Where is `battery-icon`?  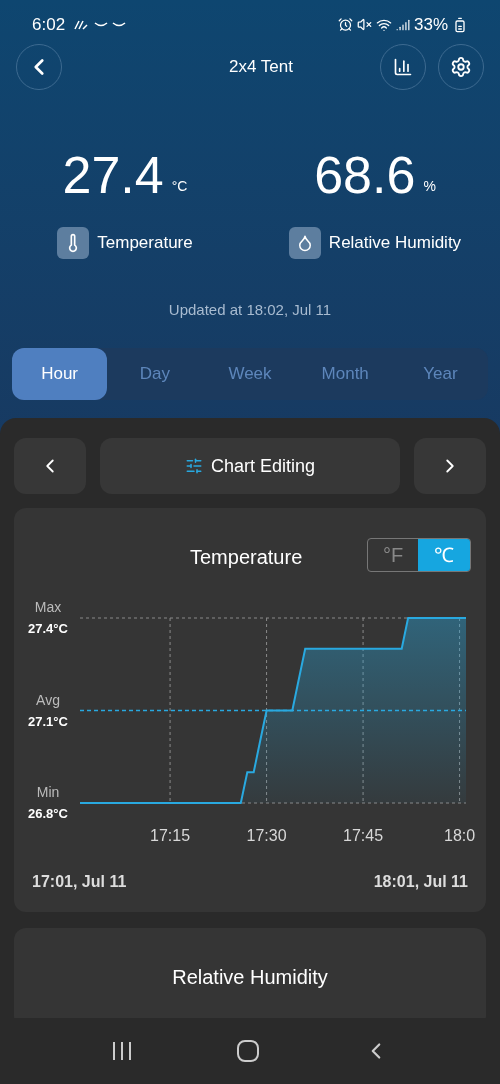 battery-icon is located at coordinates (460, 24).